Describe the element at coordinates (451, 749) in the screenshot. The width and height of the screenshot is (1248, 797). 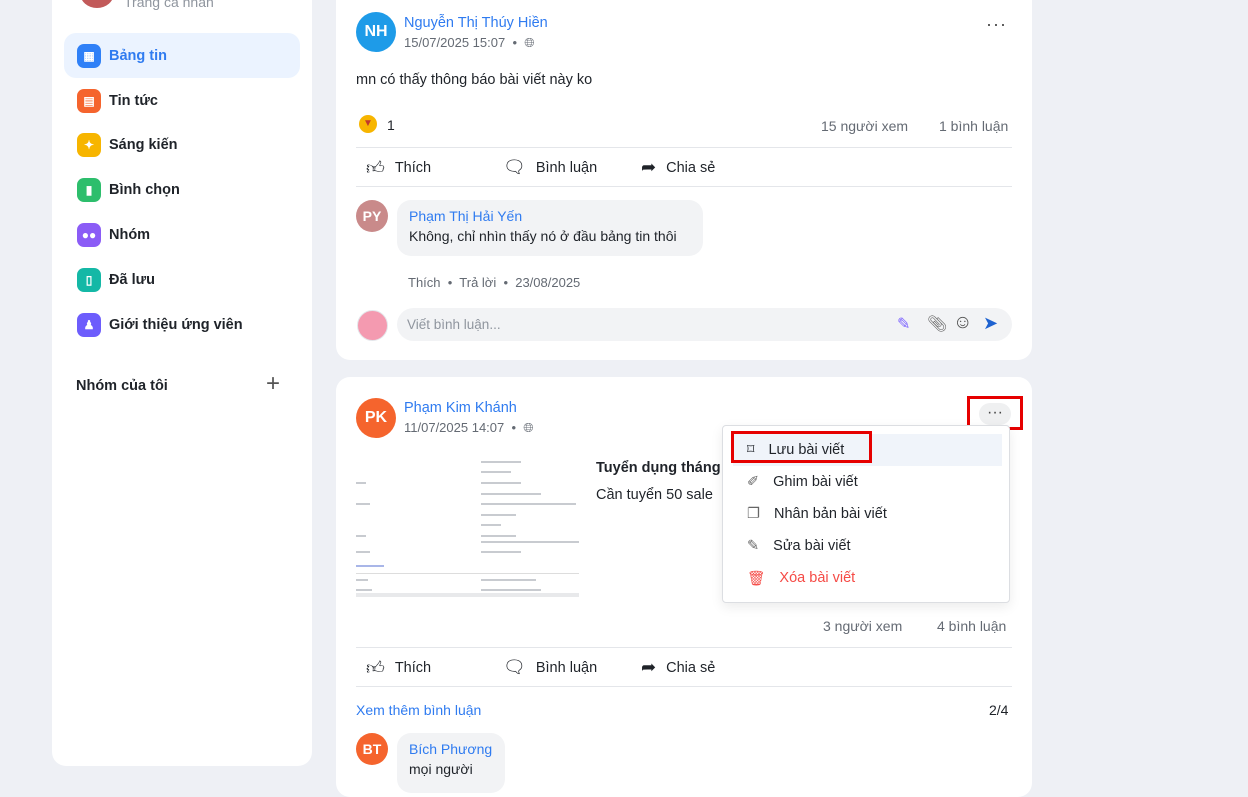
I see `comment-author: Bích Phương` at that location.